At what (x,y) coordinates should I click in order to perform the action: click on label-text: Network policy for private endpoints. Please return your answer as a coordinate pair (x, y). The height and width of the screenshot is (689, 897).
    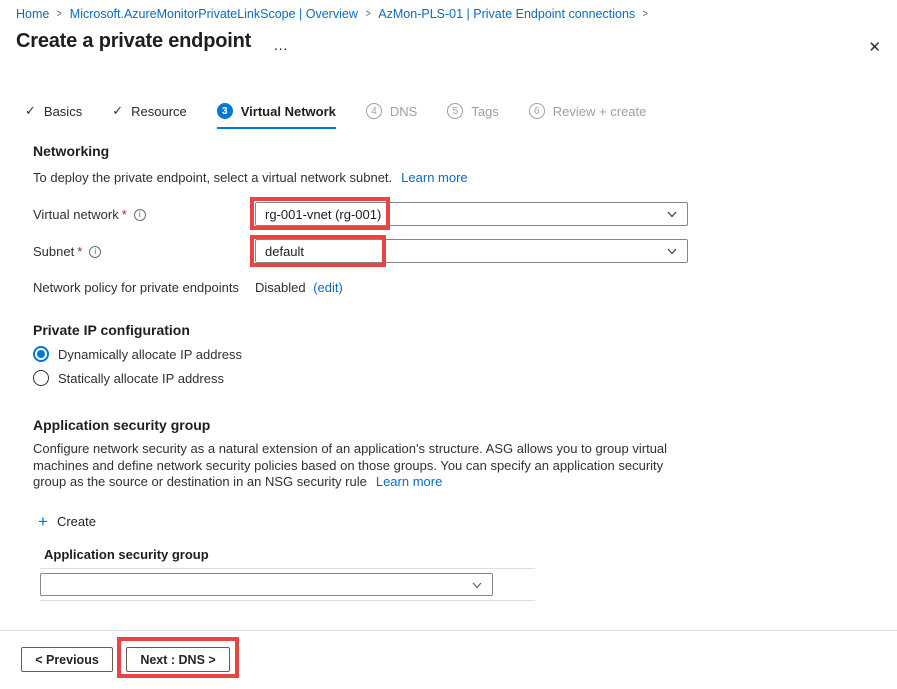
    Looking at the image, I should click on (136, 287).